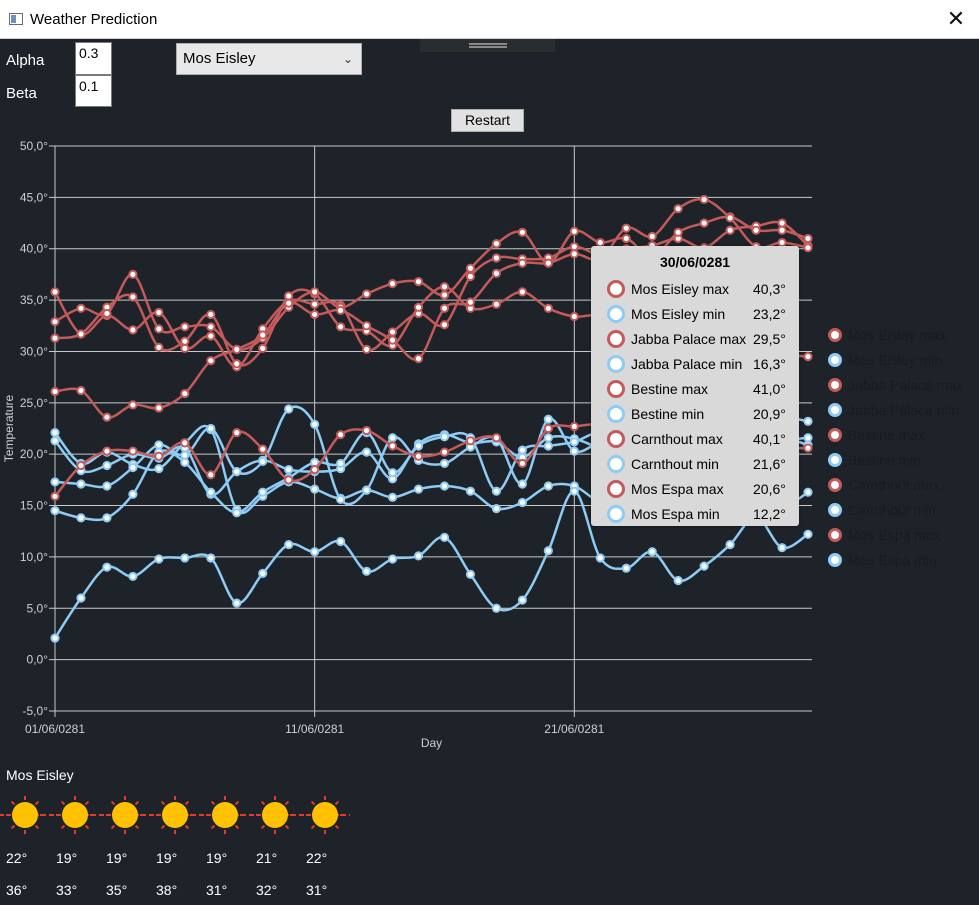  I want to click on legend-item: Bestine min, so click(895, 459).